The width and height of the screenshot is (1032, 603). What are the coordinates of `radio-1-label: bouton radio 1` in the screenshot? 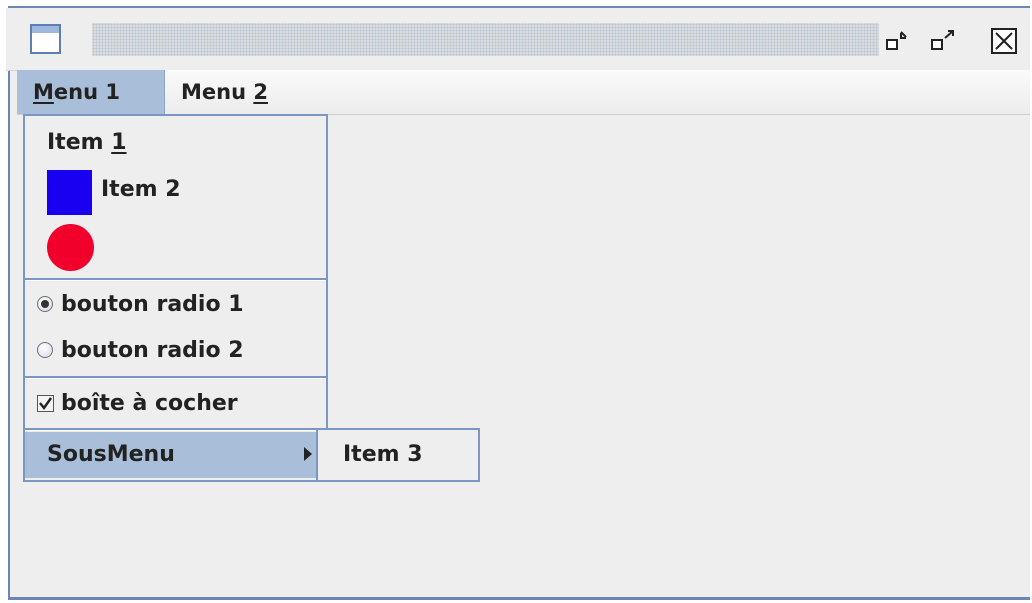 It's located at (152, 304).